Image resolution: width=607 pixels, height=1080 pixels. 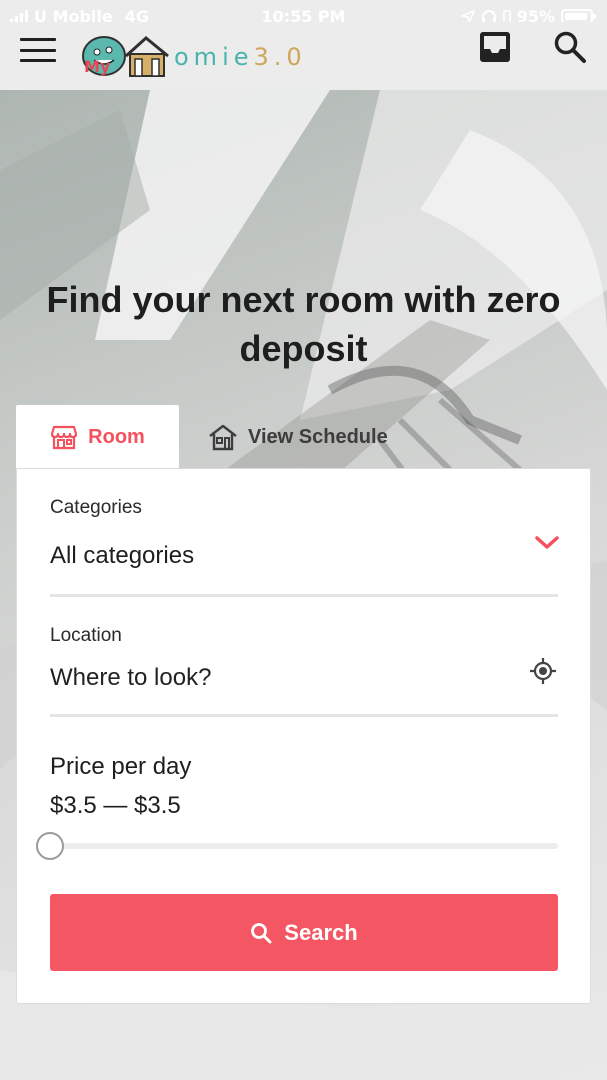 I want to click on logo-mascot-icon: My, so click(x=125, y=56).